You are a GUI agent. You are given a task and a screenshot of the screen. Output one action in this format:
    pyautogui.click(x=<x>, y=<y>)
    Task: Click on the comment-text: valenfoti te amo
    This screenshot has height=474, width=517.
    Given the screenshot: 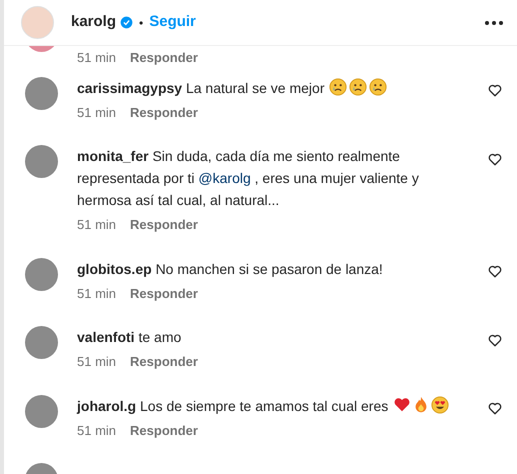 What is the action you would take?
    pyautogui.click(x=129, y=337)
    